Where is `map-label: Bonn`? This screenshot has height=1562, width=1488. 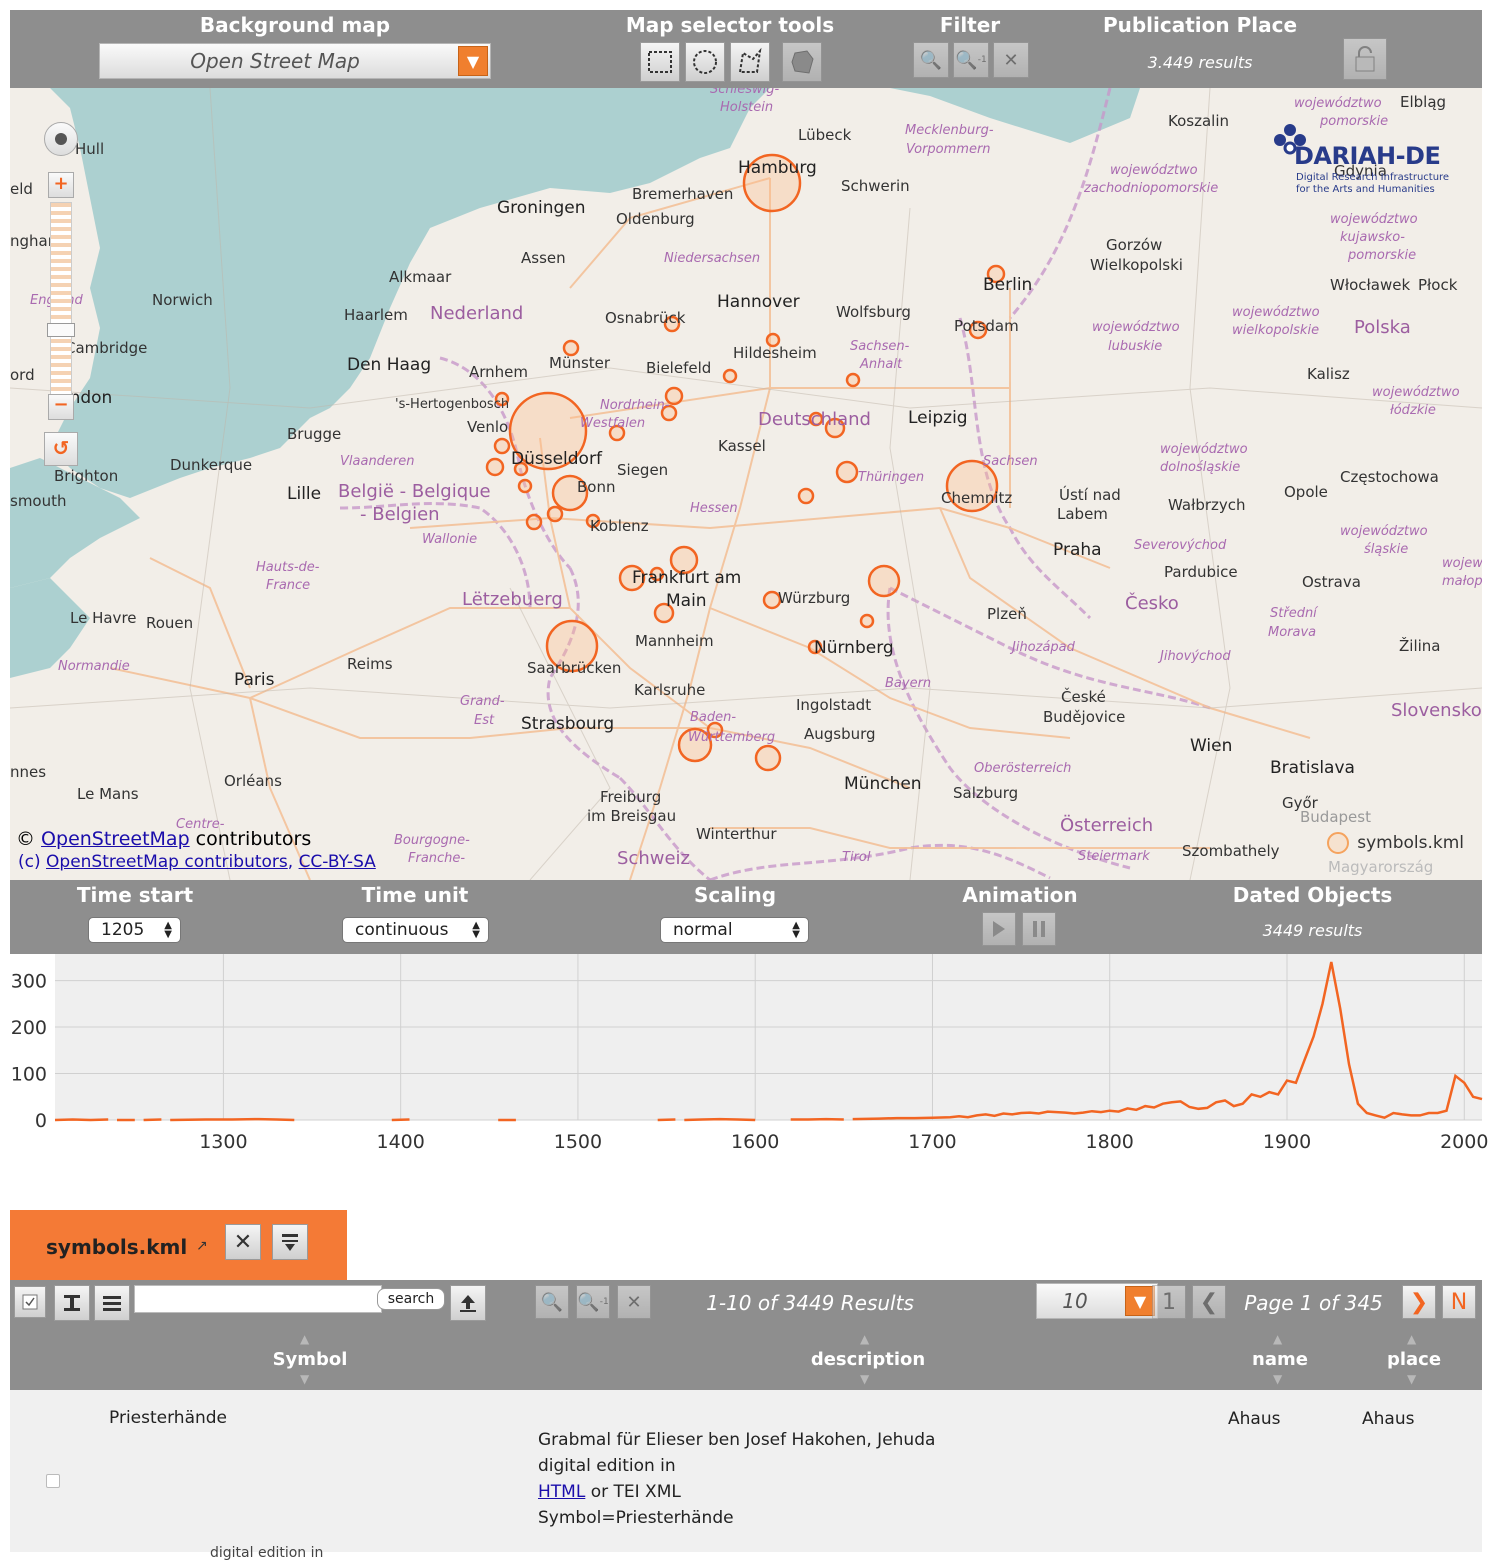 map-label: Bonn is located at coordinates (596, 487).